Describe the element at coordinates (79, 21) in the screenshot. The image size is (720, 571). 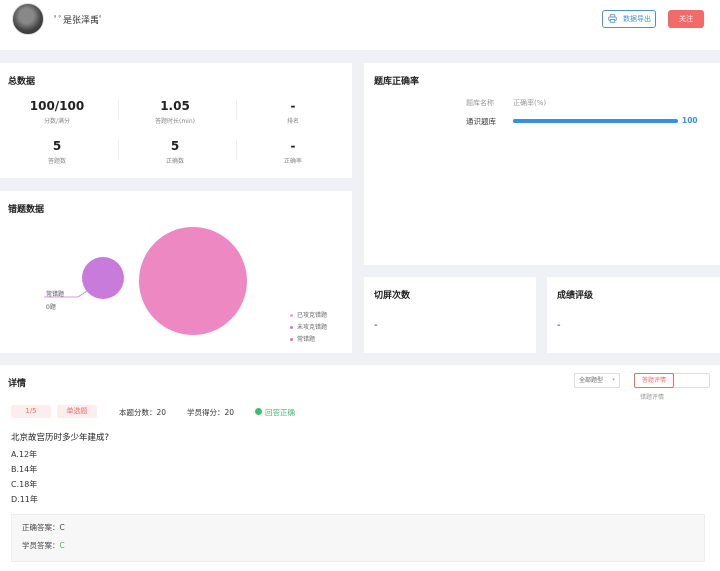
I see `username: ﾟﾟ是张泽禹ﾟ` at that location.